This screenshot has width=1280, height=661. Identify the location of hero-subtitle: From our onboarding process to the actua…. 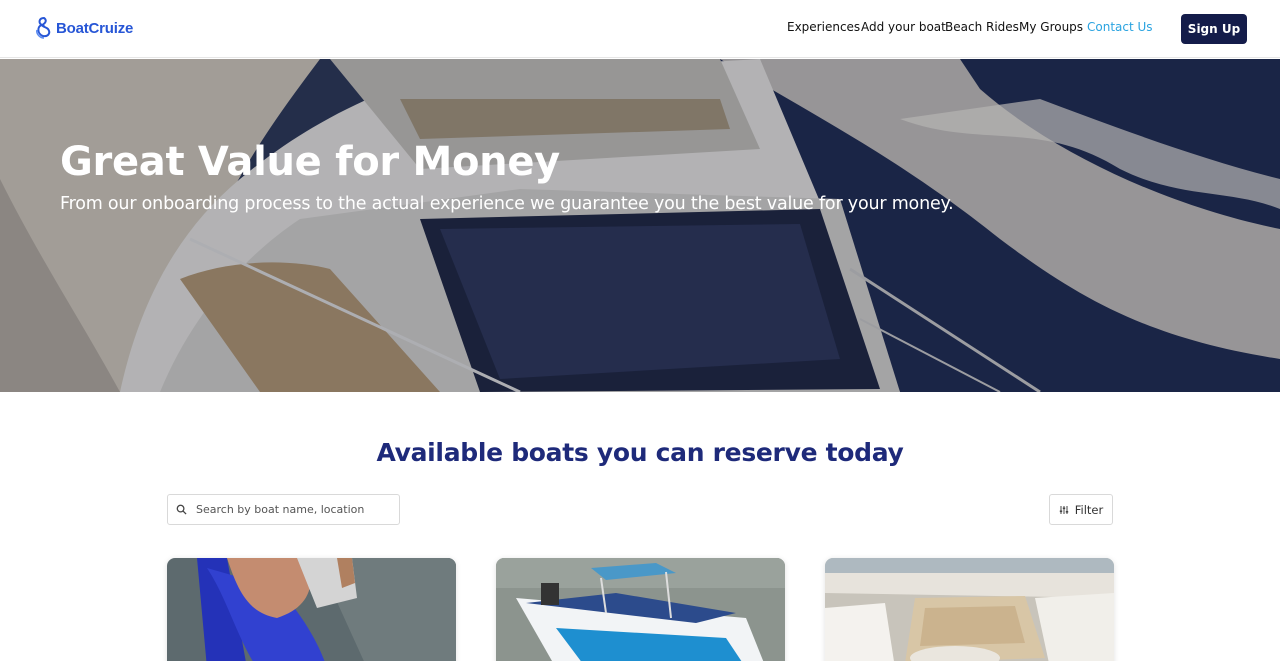
(507, 204).